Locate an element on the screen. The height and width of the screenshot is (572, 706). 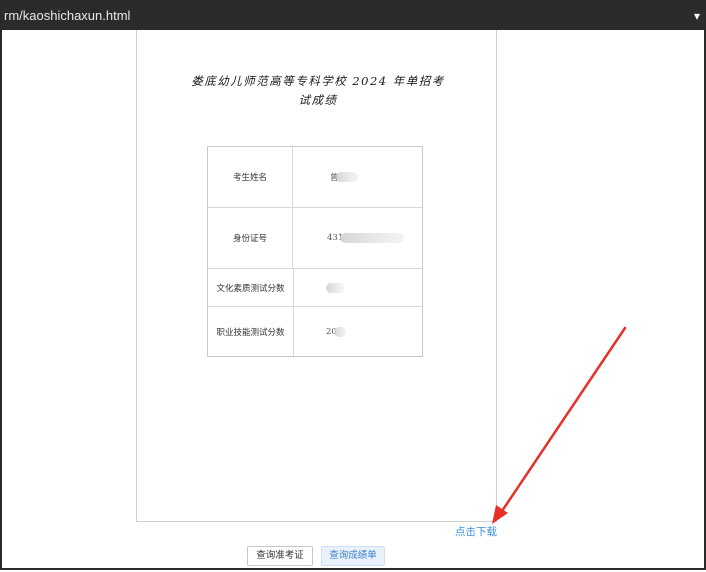
id-label: 身份证号 is located at coordinates (250, 238).